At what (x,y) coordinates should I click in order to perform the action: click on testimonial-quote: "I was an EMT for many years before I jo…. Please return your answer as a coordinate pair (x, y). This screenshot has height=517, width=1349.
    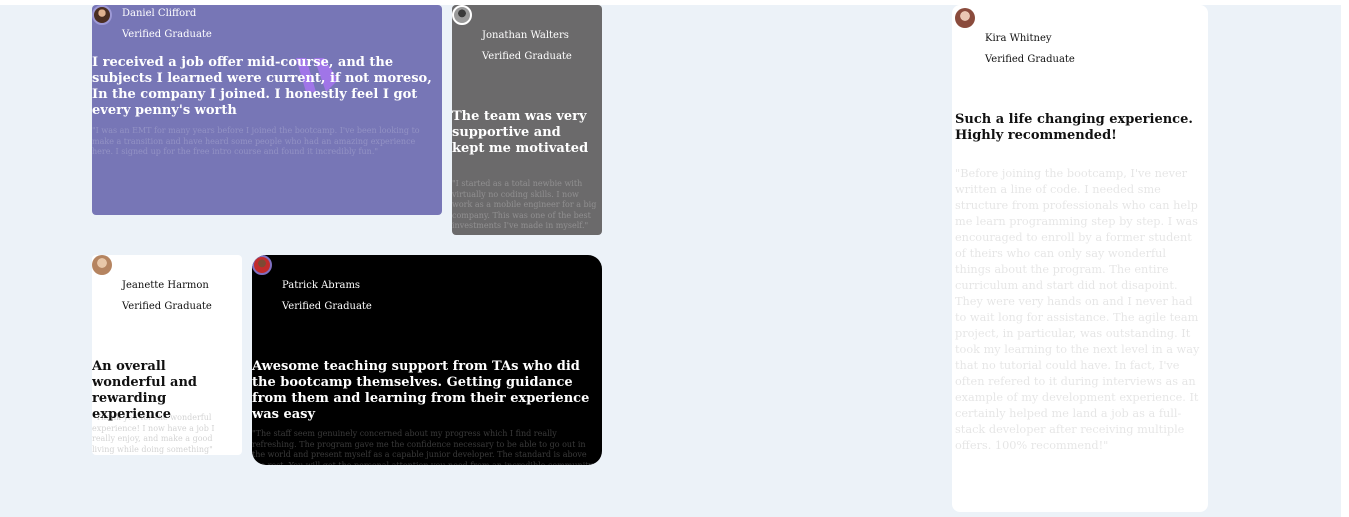
    Looking at the image, I should click on (256, 141).